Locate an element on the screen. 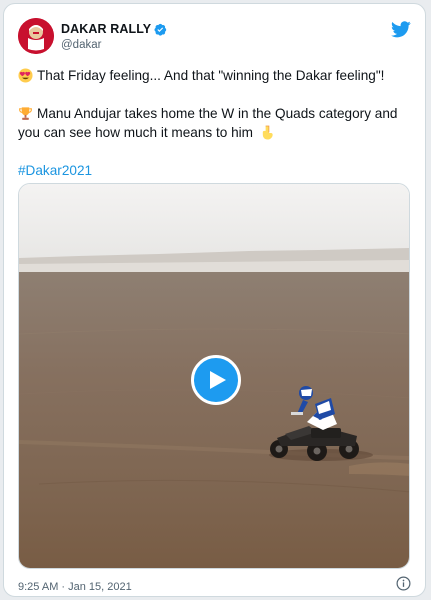  avatar is located at coordinates (36, 36).